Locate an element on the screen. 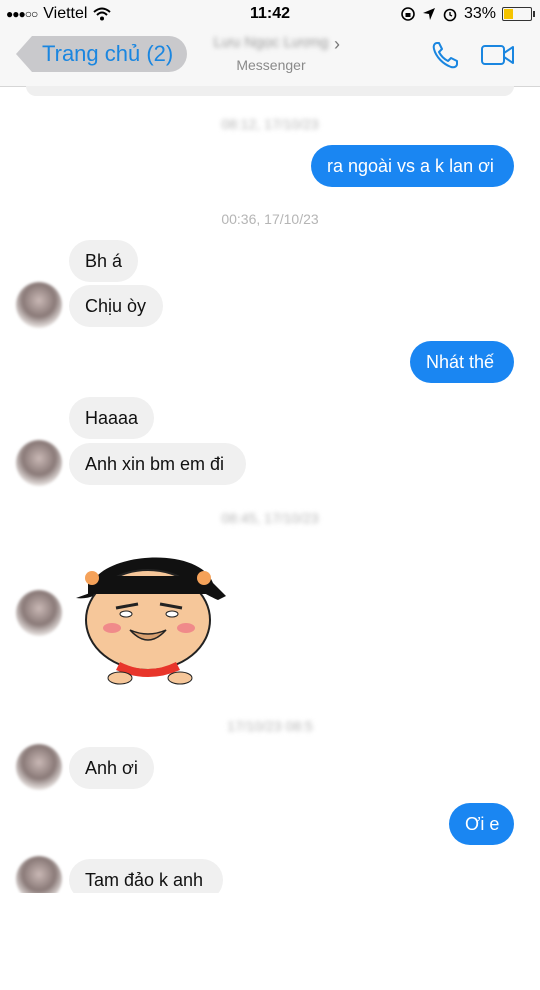 This screenshot has height=990, width=540. message-bubble-outgoing: Nhát thế is located at coordinates (462, 362).